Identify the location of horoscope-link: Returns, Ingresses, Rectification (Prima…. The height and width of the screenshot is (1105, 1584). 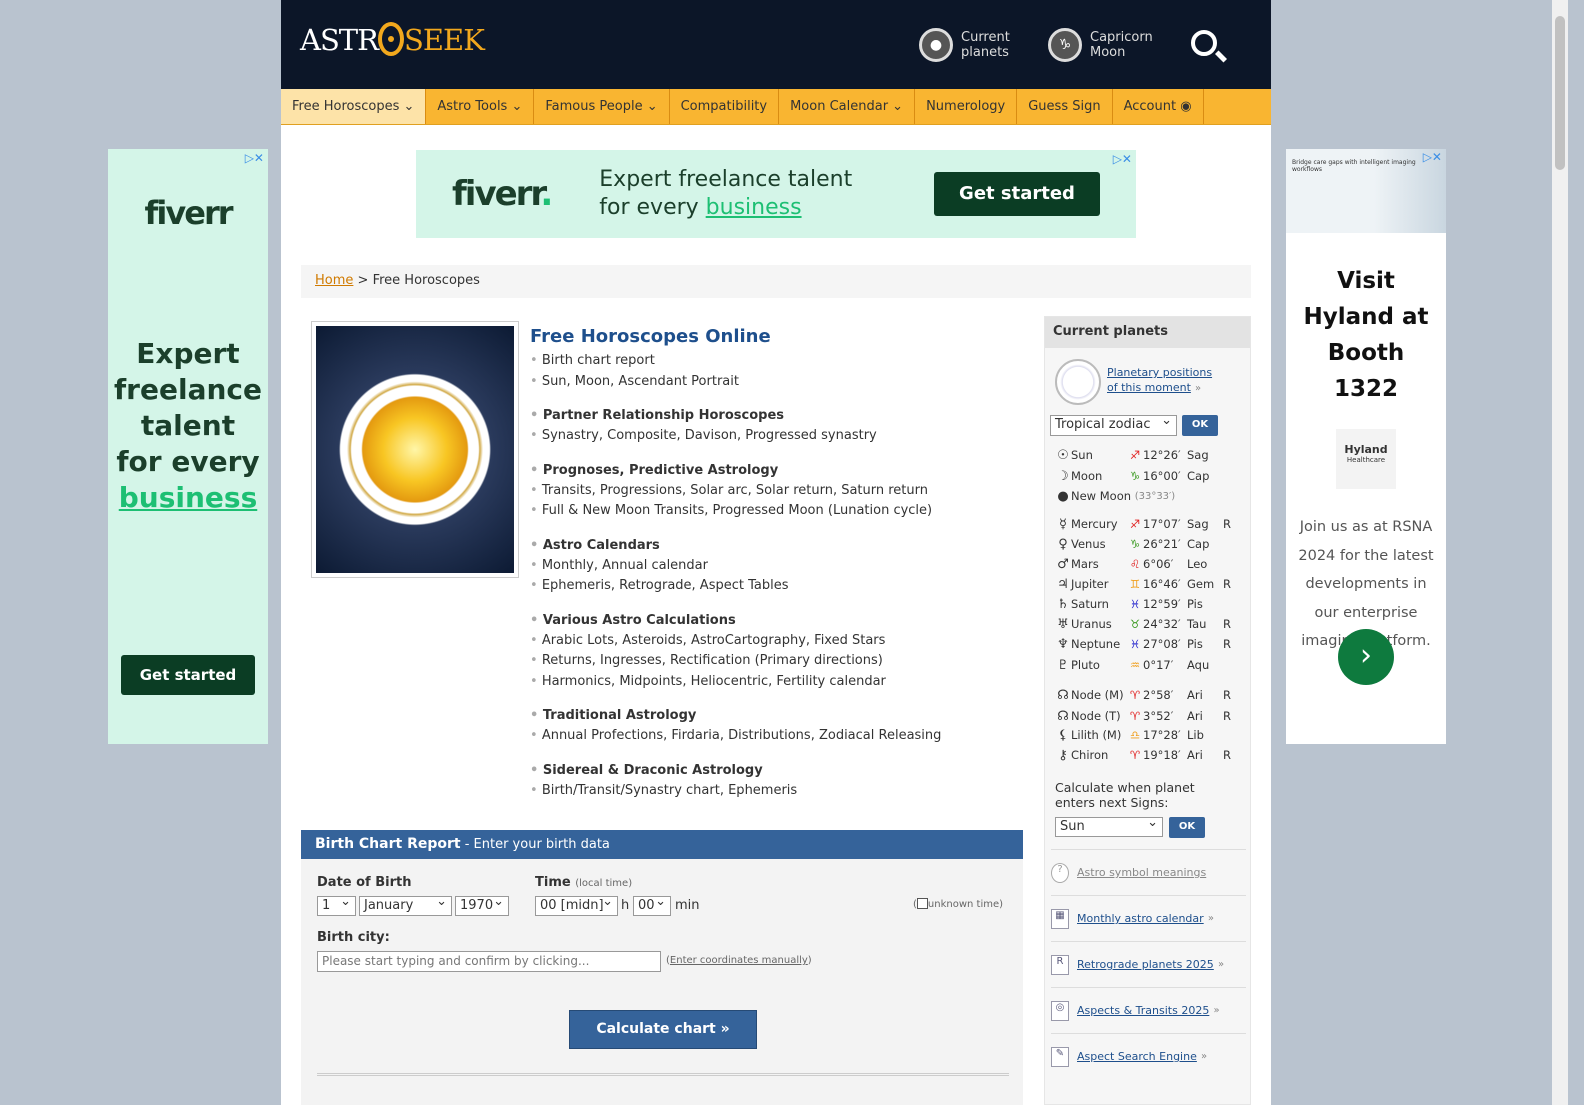
(770, 661).